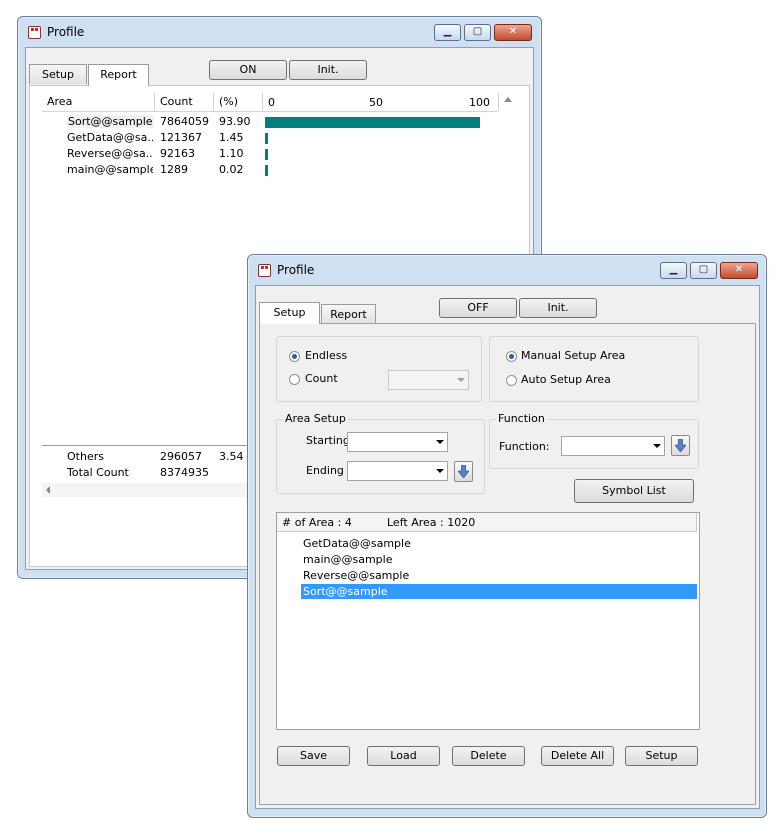 The image size is (784, 835). I want to click on row-count: 7864059, so click(184, 121).